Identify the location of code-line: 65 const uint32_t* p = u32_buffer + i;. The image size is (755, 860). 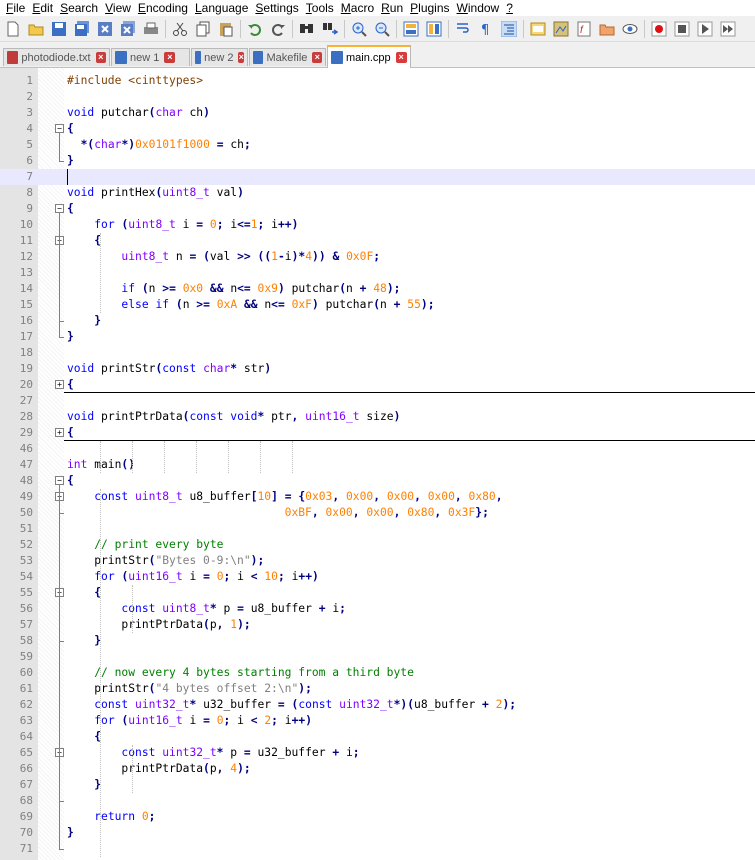
(377, 753).